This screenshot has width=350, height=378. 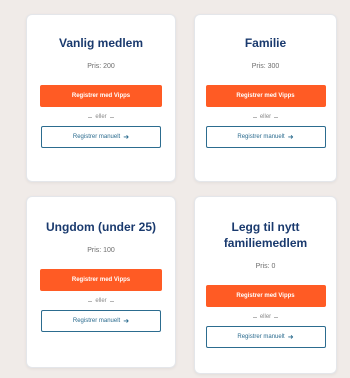 I want to click on card-price: Pris: 200, so click(x=101, y=66).